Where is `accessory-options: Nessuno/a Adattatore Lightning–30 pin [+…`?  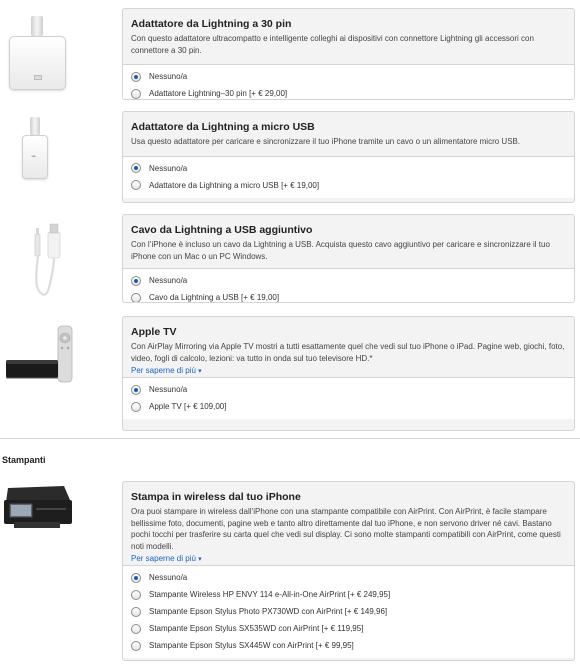
accessory-options: Nessuno/a Adattatore Lightning–30 pin [+… is located at coordinates (348, 81).